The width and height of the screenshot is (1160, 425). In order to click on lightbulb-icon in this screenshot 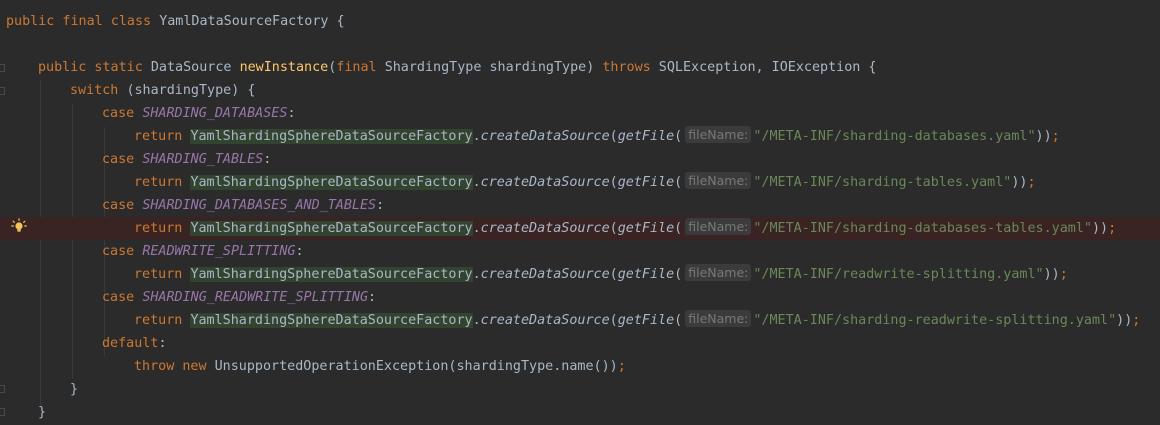, I will do `click(19, 226)`.